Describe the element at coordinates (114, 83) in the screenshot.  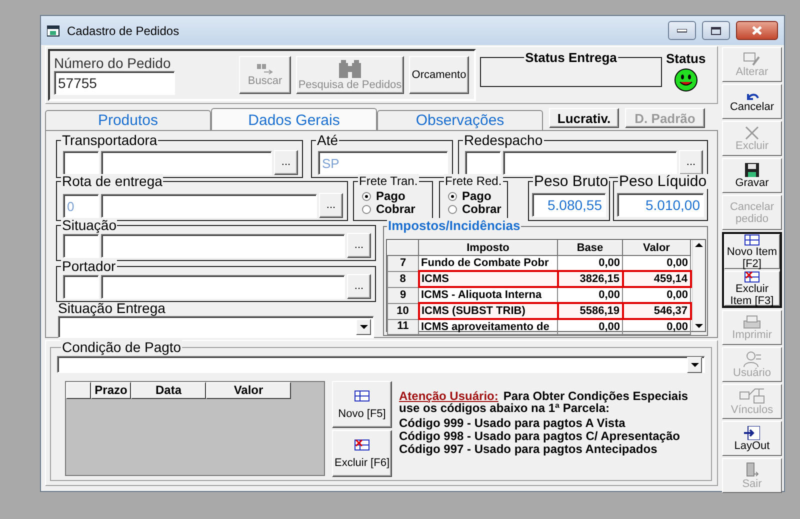
I see `order-number-field: 57755` at that location.